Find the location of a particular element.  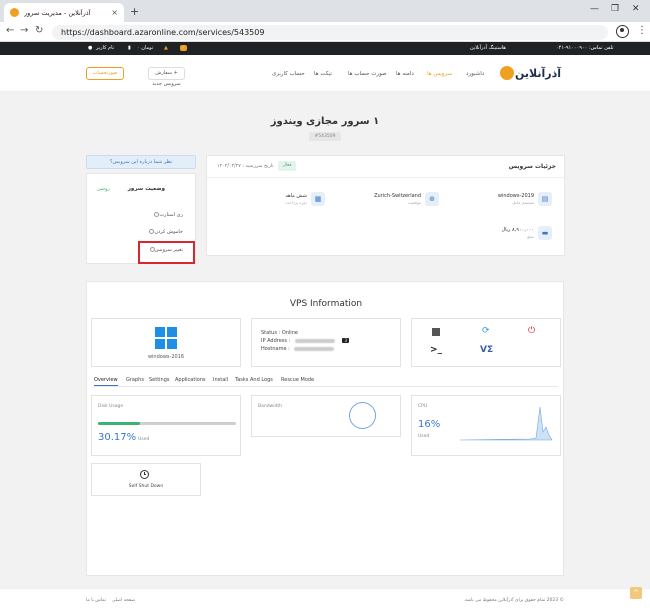

back-icon: ← is located at coordinates (10, 30).